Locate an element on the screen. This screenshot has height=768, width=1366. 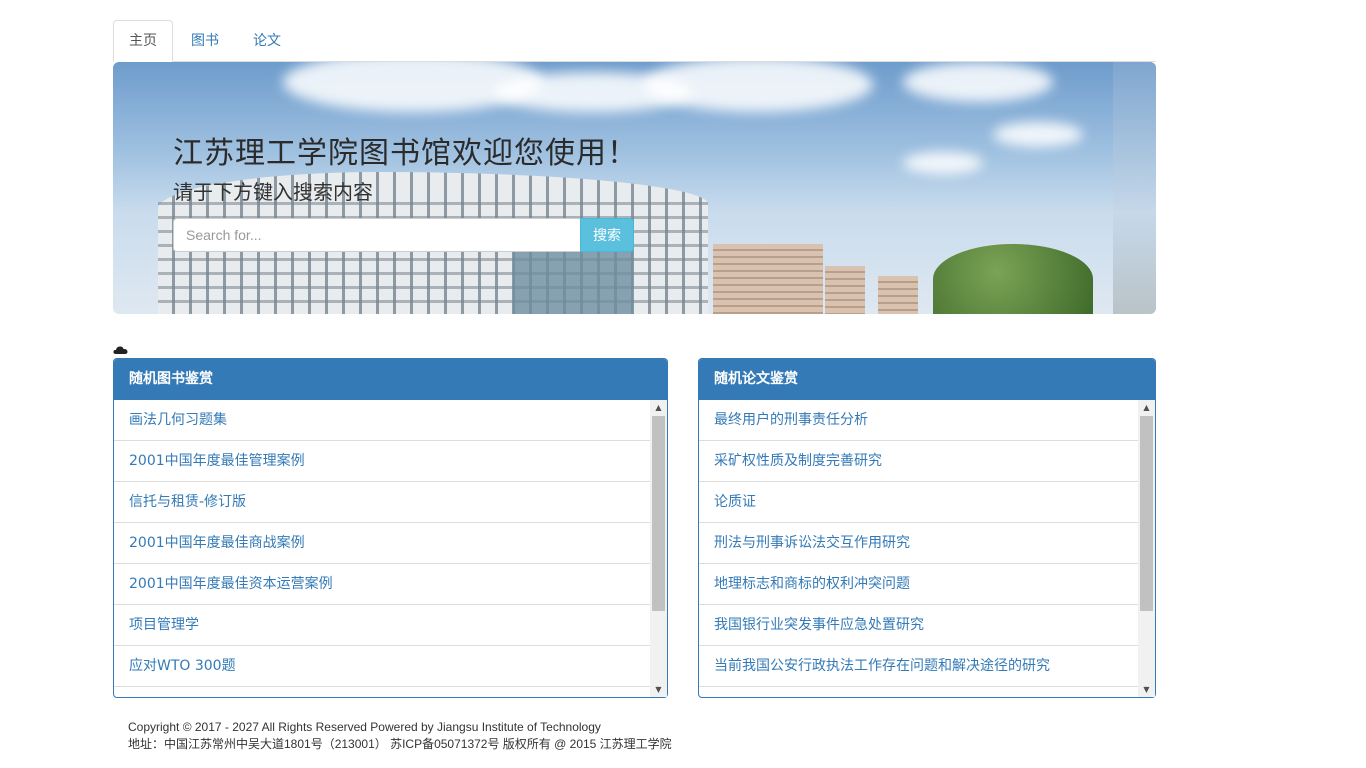
search-bar: 搜索 is located at coordinates (403, 235).